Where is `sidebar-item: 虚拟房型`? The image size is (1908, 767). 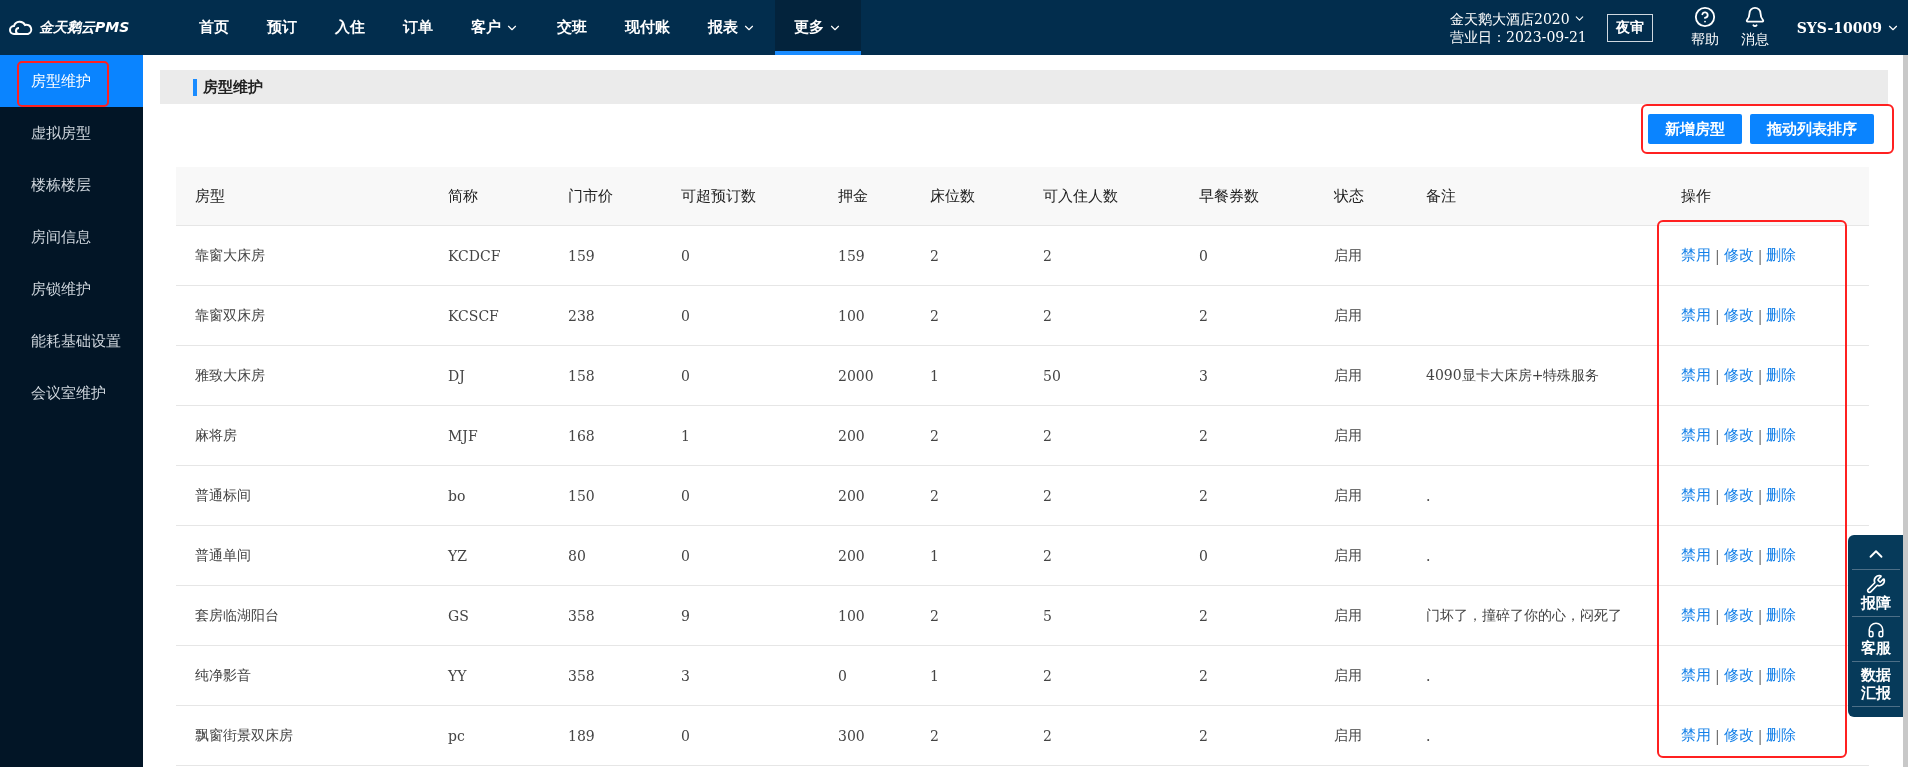
sidebar-item: 虚拟房型 is located at coordinates (71, 133).